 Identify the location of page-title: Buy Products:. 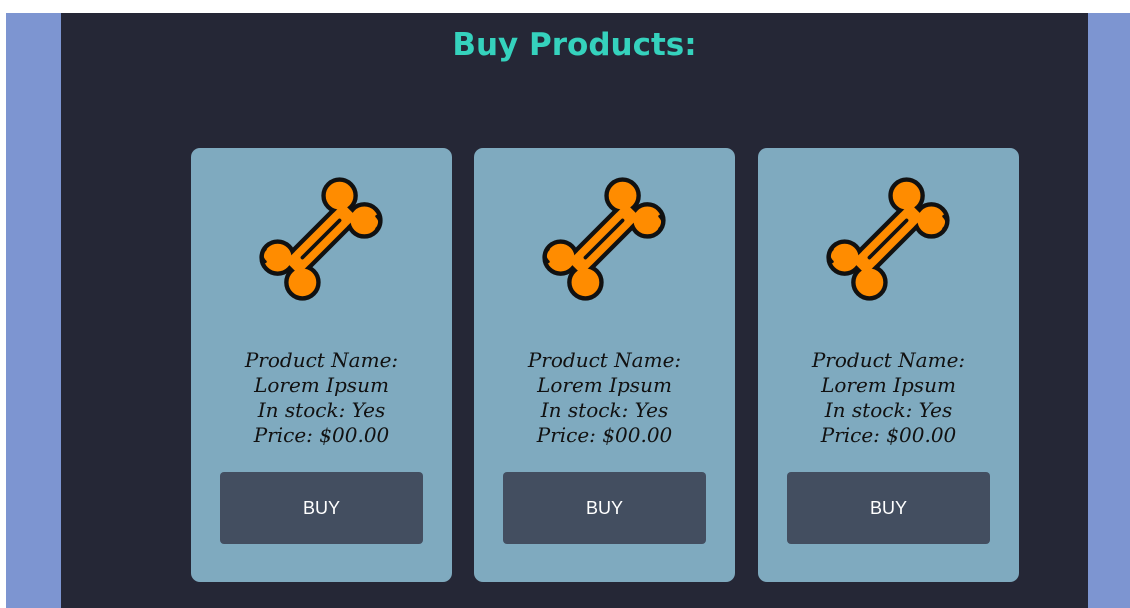
(574, 45).